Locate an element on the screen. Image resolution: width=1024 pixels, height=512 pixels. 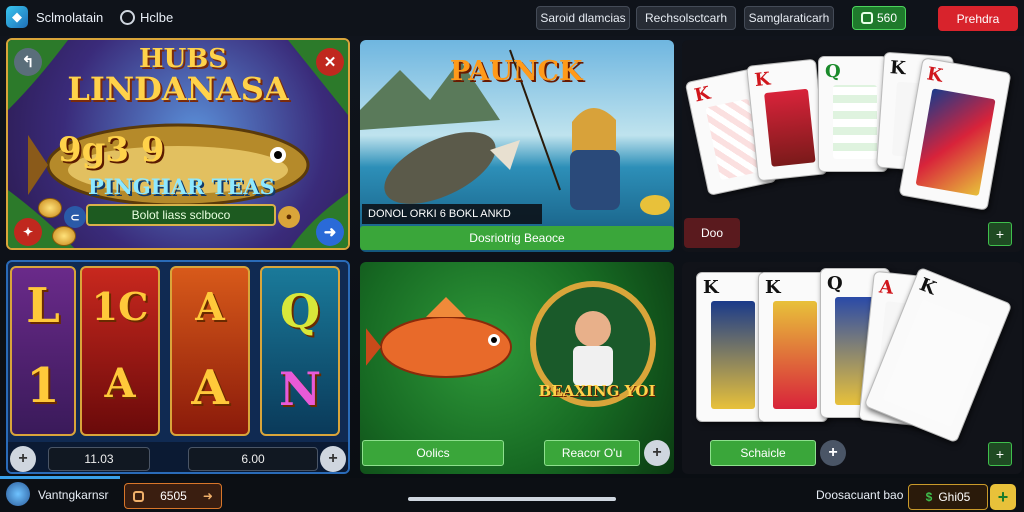
bet-field: 11.03 is located at coordinates (99, 459).